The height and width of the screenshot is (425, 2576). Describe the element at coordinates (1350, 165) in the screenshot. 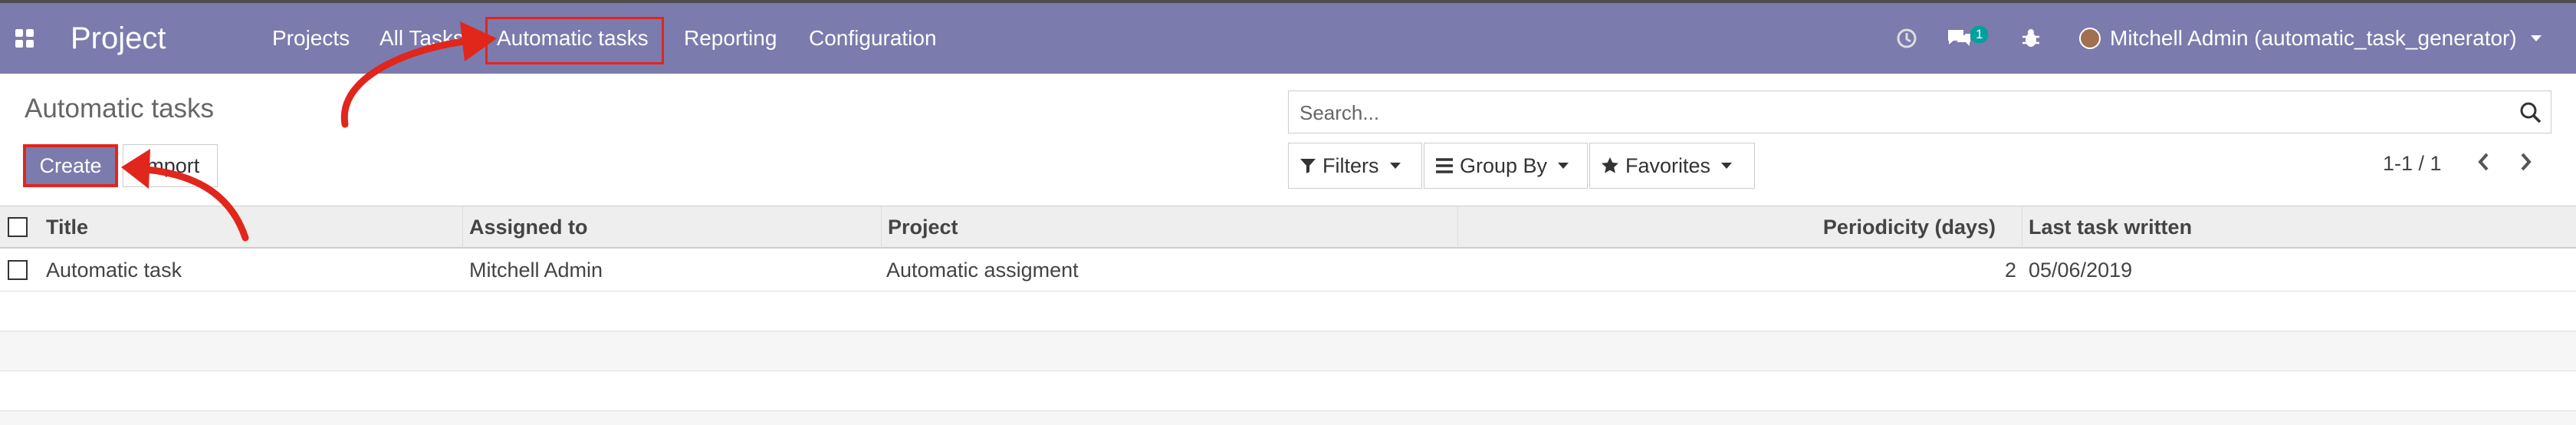

I see `filters-label: Filters` at that location.